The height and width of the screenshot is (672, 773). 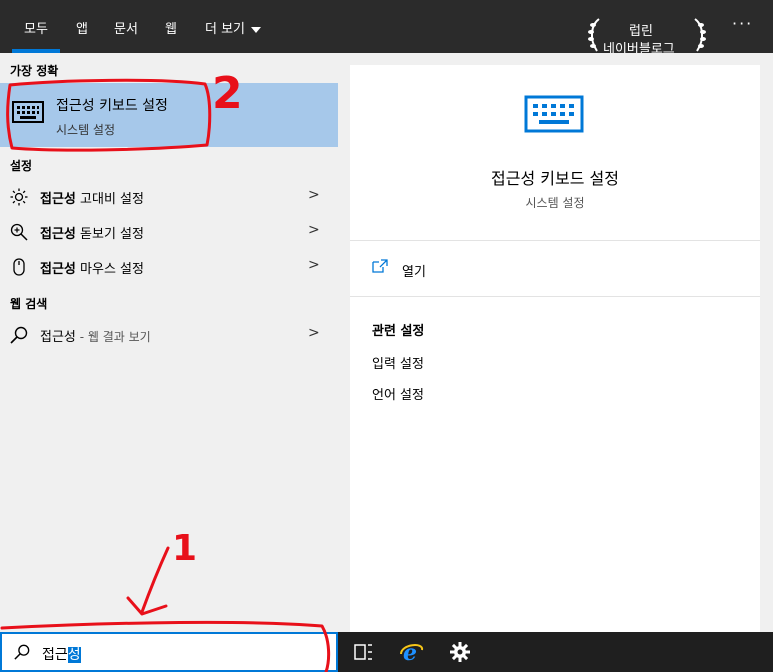 I want to click on internet-explorer-icon: e, so click(x=412, y=652).